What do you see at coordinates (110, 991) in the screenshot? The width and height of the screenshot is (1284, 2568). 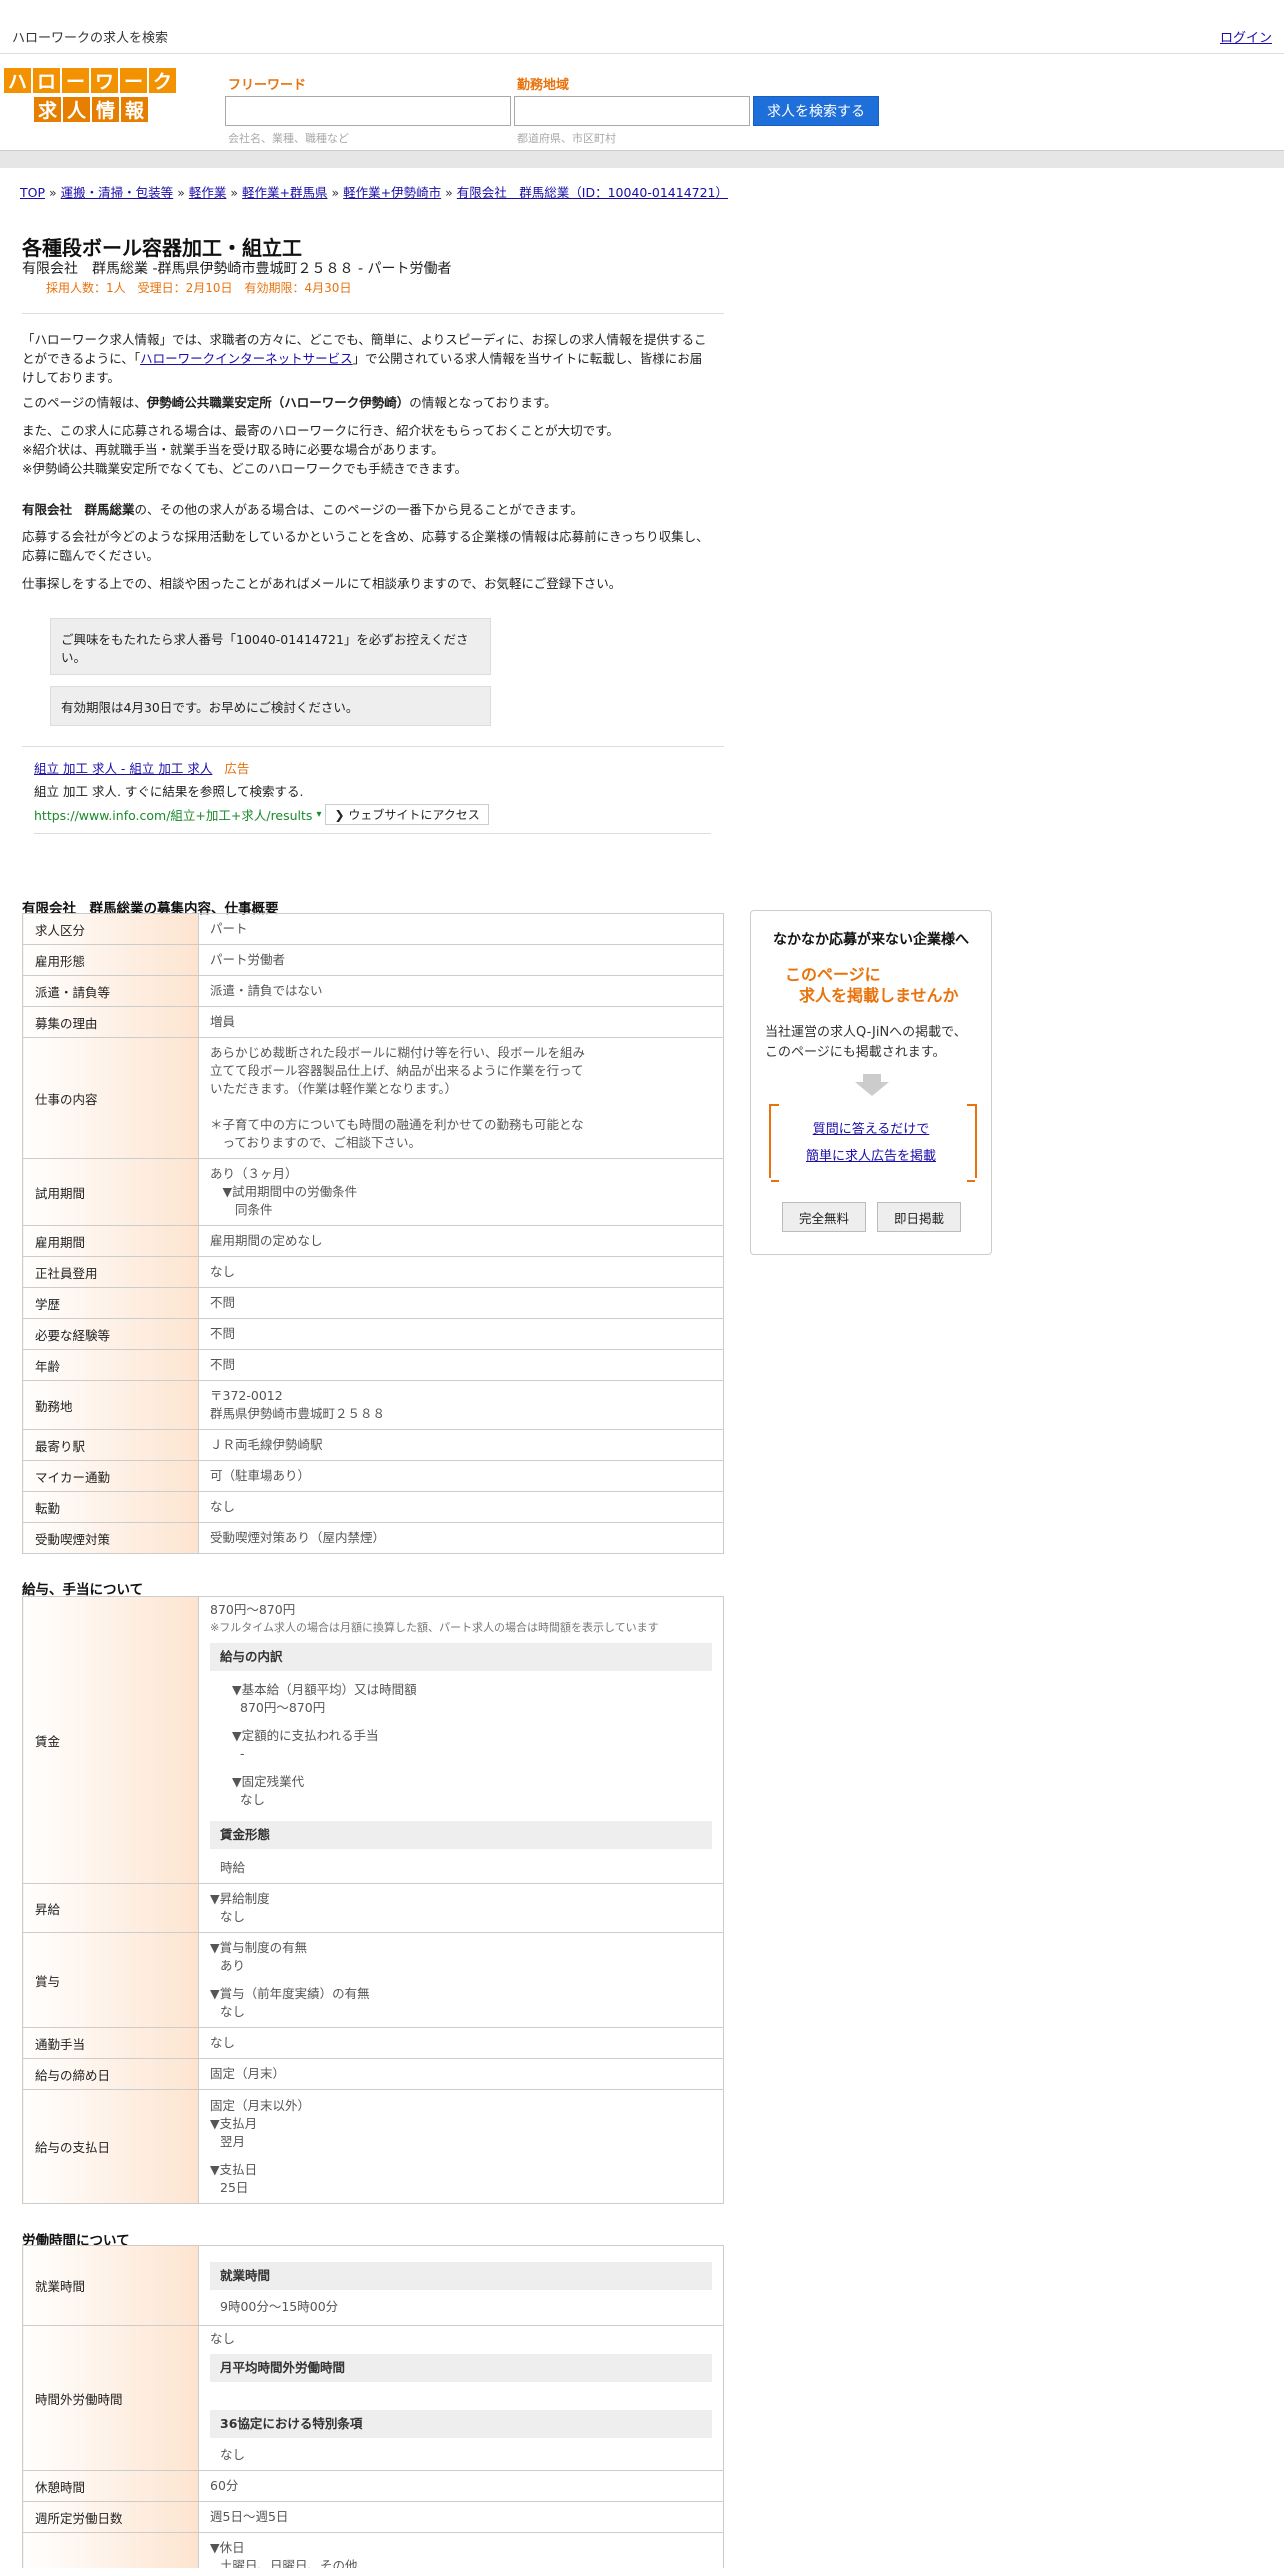 I see `row-label: 派遣・請負等` at bounding box center [110, 991].